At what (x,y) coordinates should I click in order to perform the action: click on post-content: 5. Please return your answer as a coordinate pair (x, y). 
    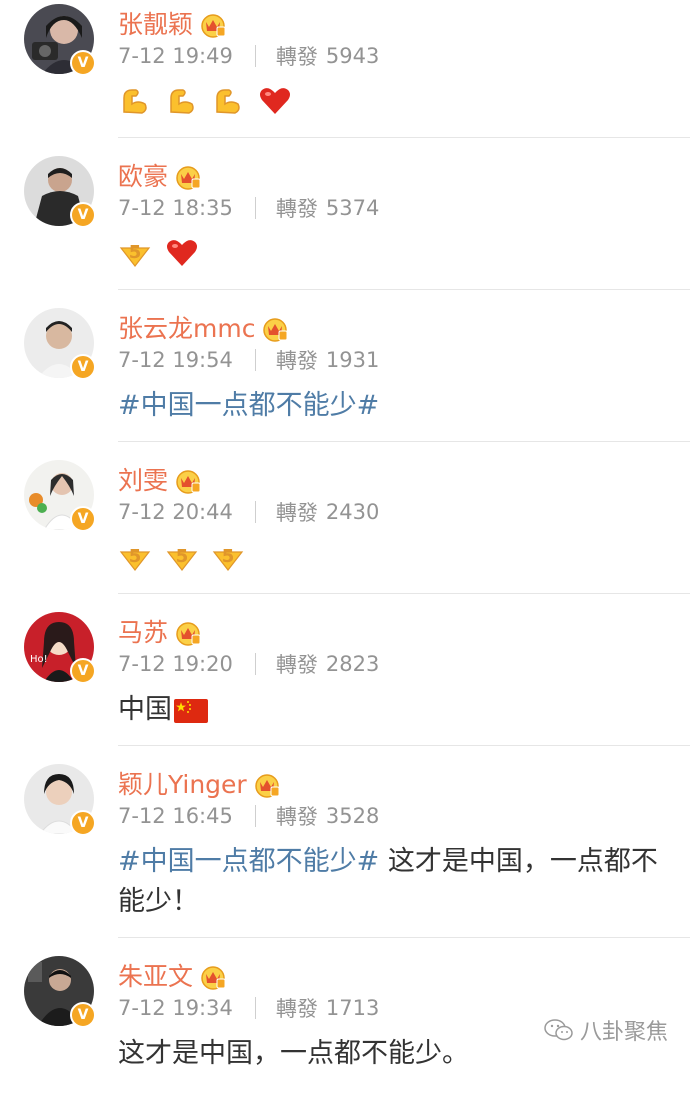
    Looking at the image, I should click on (394, 252).